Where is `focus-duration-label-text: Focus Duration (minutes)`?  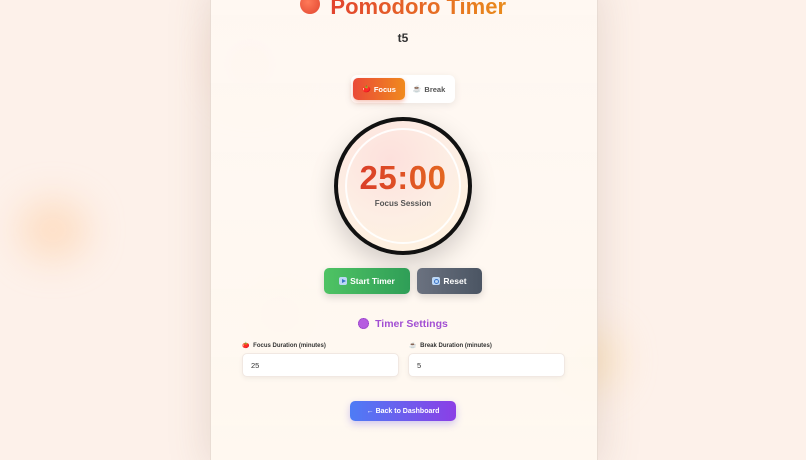 focus-duration-label-text: Focus Duration (minutes) is located at coordinates (289, 346).